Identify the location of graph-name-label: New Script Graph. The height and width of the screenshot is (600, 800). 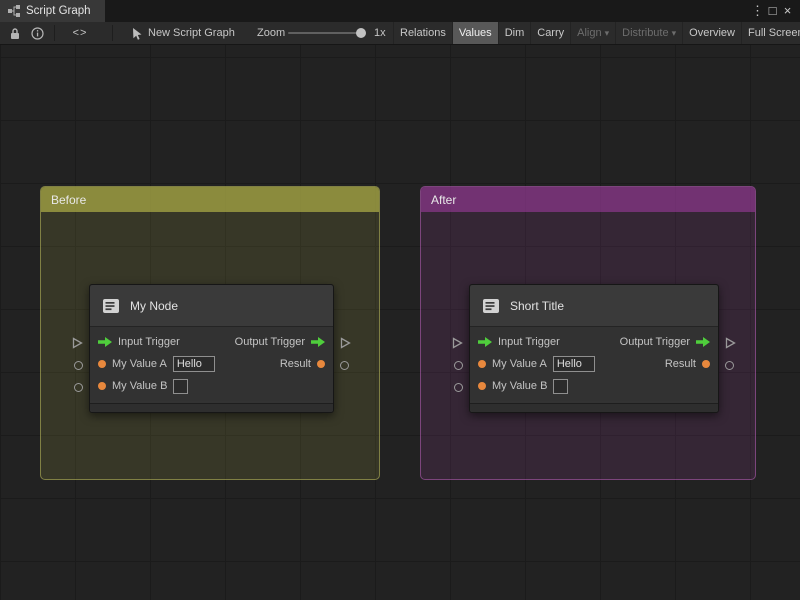
(191, 33).